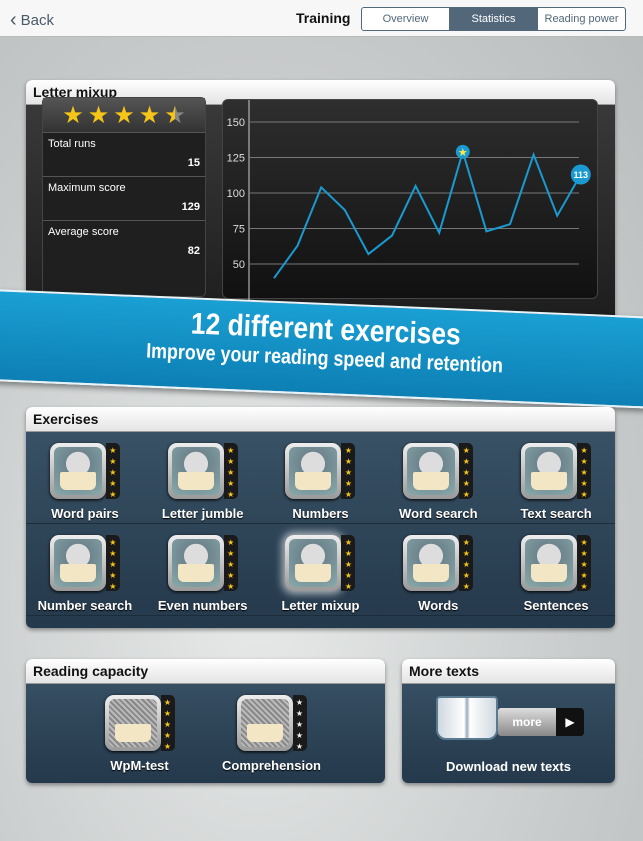  I want to click on exercise-item: ★ ★ ★ ★ ★ WpM-test, so click(140, 730).